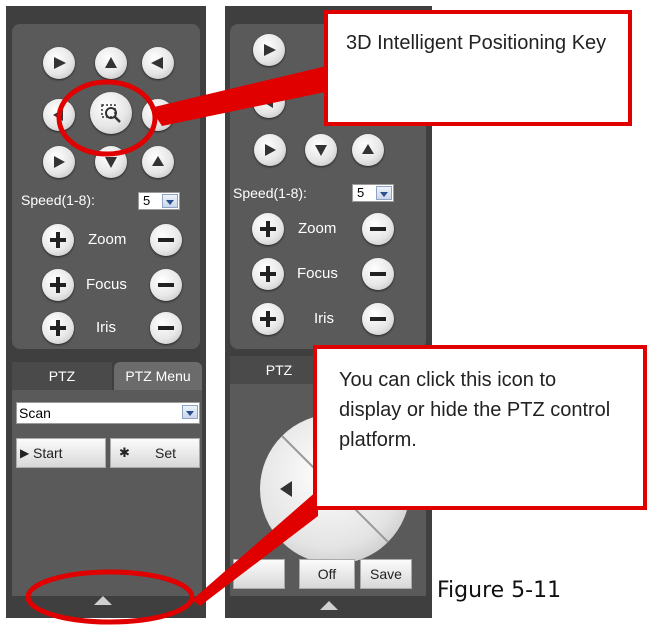 The width and height of the screenshot is (647, 628). Describe the element at coordinates (478, 68) in the screenshot. I see `callout-3d-positioning: 3D Intelligent Positioning Key` at that location.